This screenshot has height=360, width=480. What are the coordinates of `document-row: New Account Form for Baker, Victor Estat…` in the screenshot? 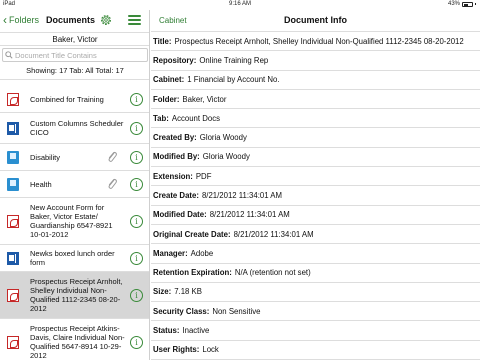 It's located at (74, 221).